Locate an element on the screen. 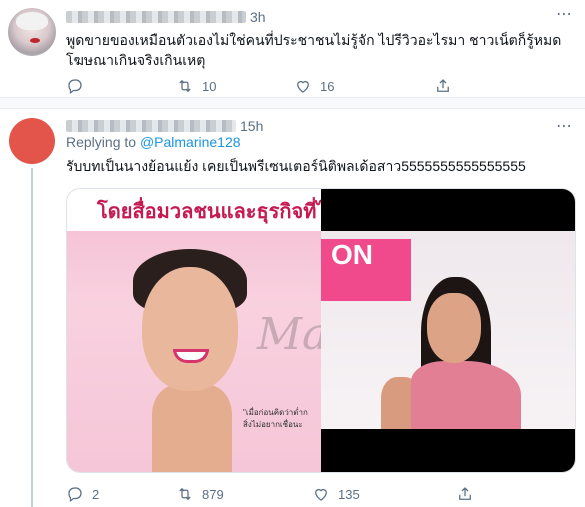 The image size is (585, 507). tweet-time: 15h is located at coordinates (251, 126).